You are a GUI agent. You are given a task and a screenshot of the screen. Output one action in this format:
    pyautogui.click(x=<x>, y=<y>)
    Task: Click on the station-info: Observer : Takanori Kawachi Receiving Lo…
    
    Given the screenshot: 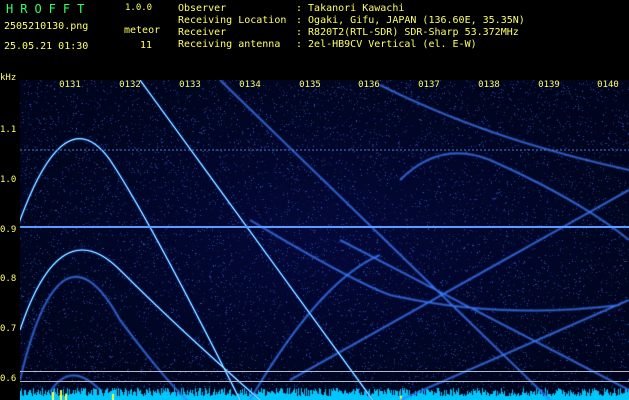 What is the action you would take?
    pyautogui.click(x=351, y=27)
    